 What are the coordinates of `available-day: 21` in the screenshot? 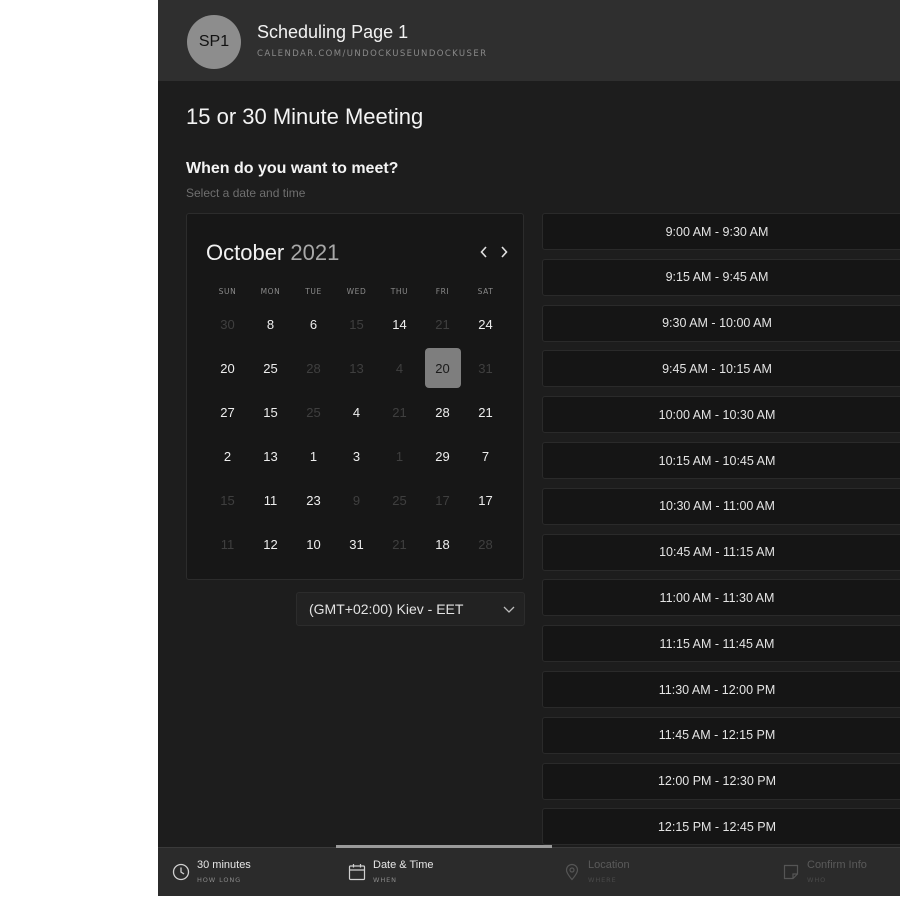 It's located at (485, 412).